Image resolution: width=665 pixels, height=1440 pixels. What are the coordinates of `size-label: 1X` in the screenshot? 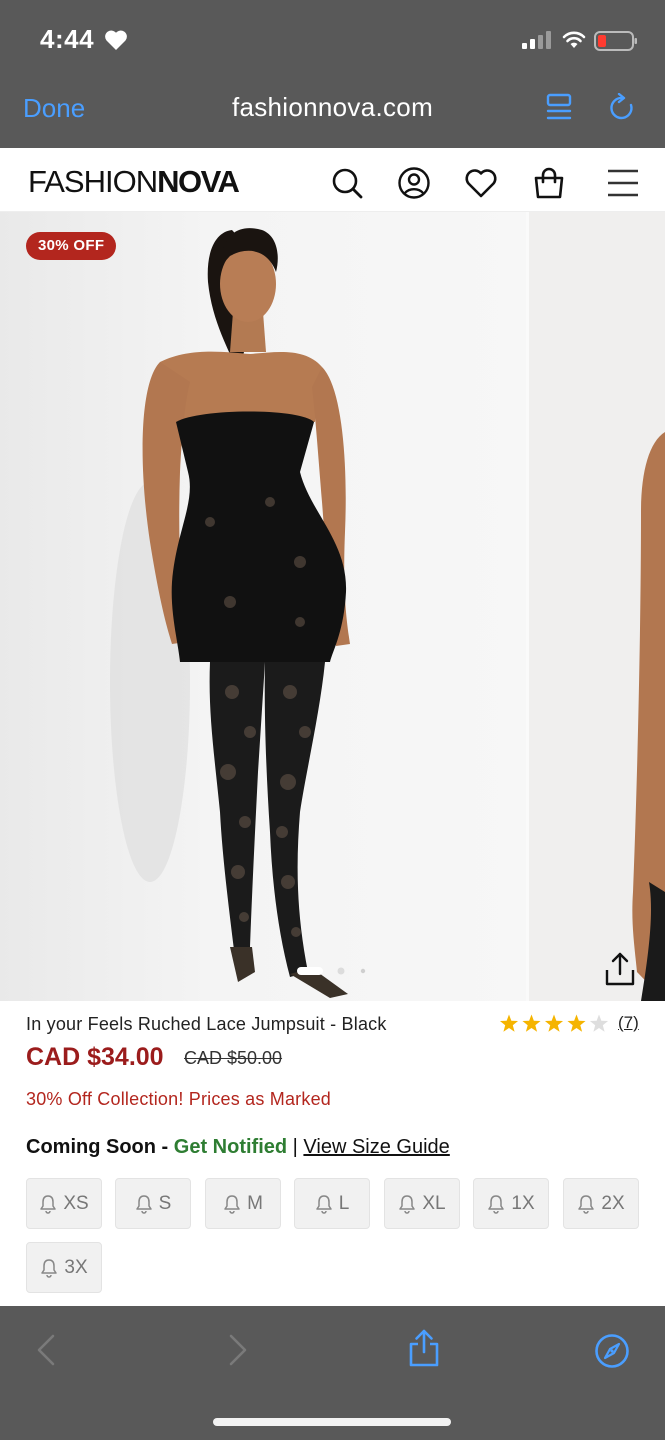 It's located at (523, 1203).